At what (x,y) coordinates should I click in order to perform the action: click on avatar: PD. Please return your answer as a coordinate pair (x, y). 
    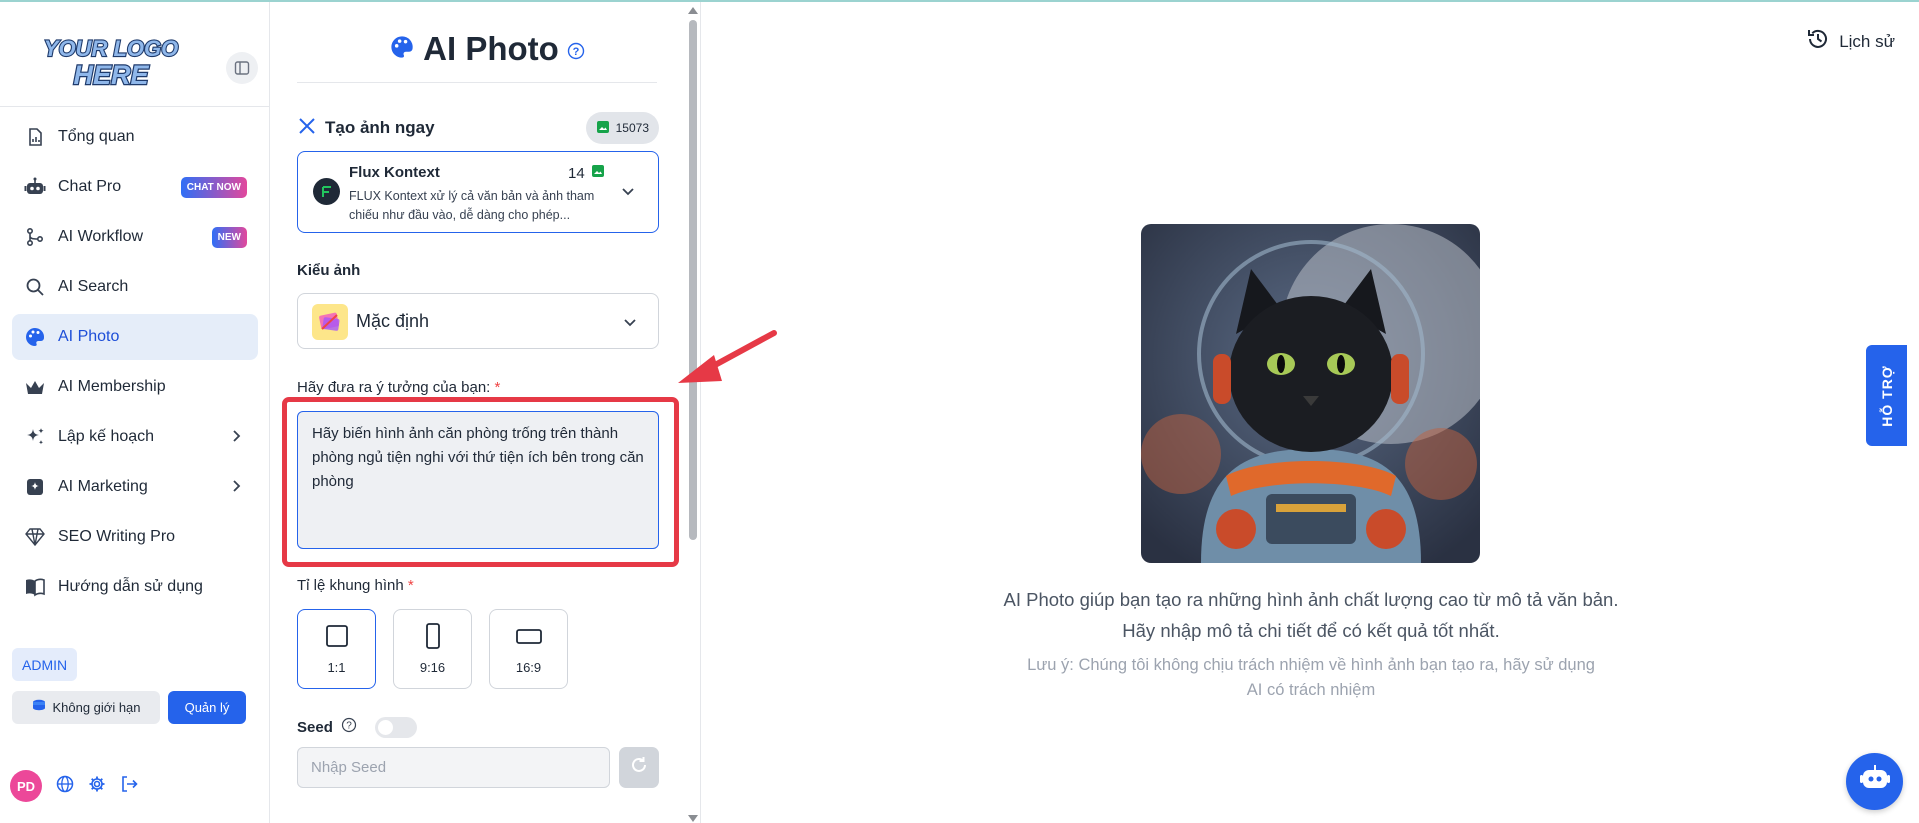
    Looking at the image, I should click on (26, 786).